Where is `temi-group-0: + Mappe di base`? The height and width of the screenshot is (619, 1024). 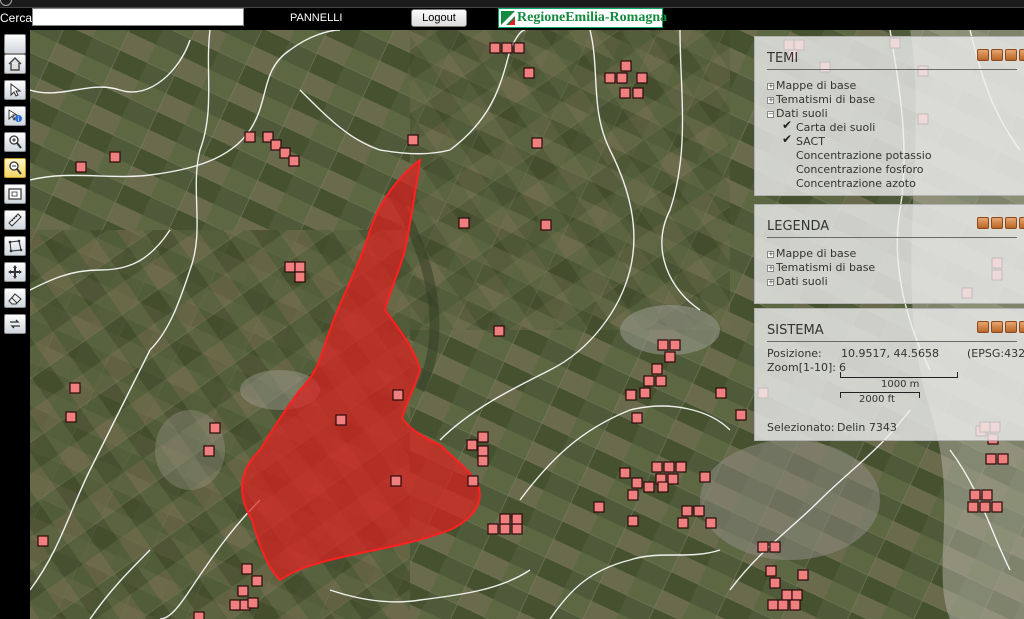
temi-group-0: + Mappe di base is located at coordinates (811, 85).